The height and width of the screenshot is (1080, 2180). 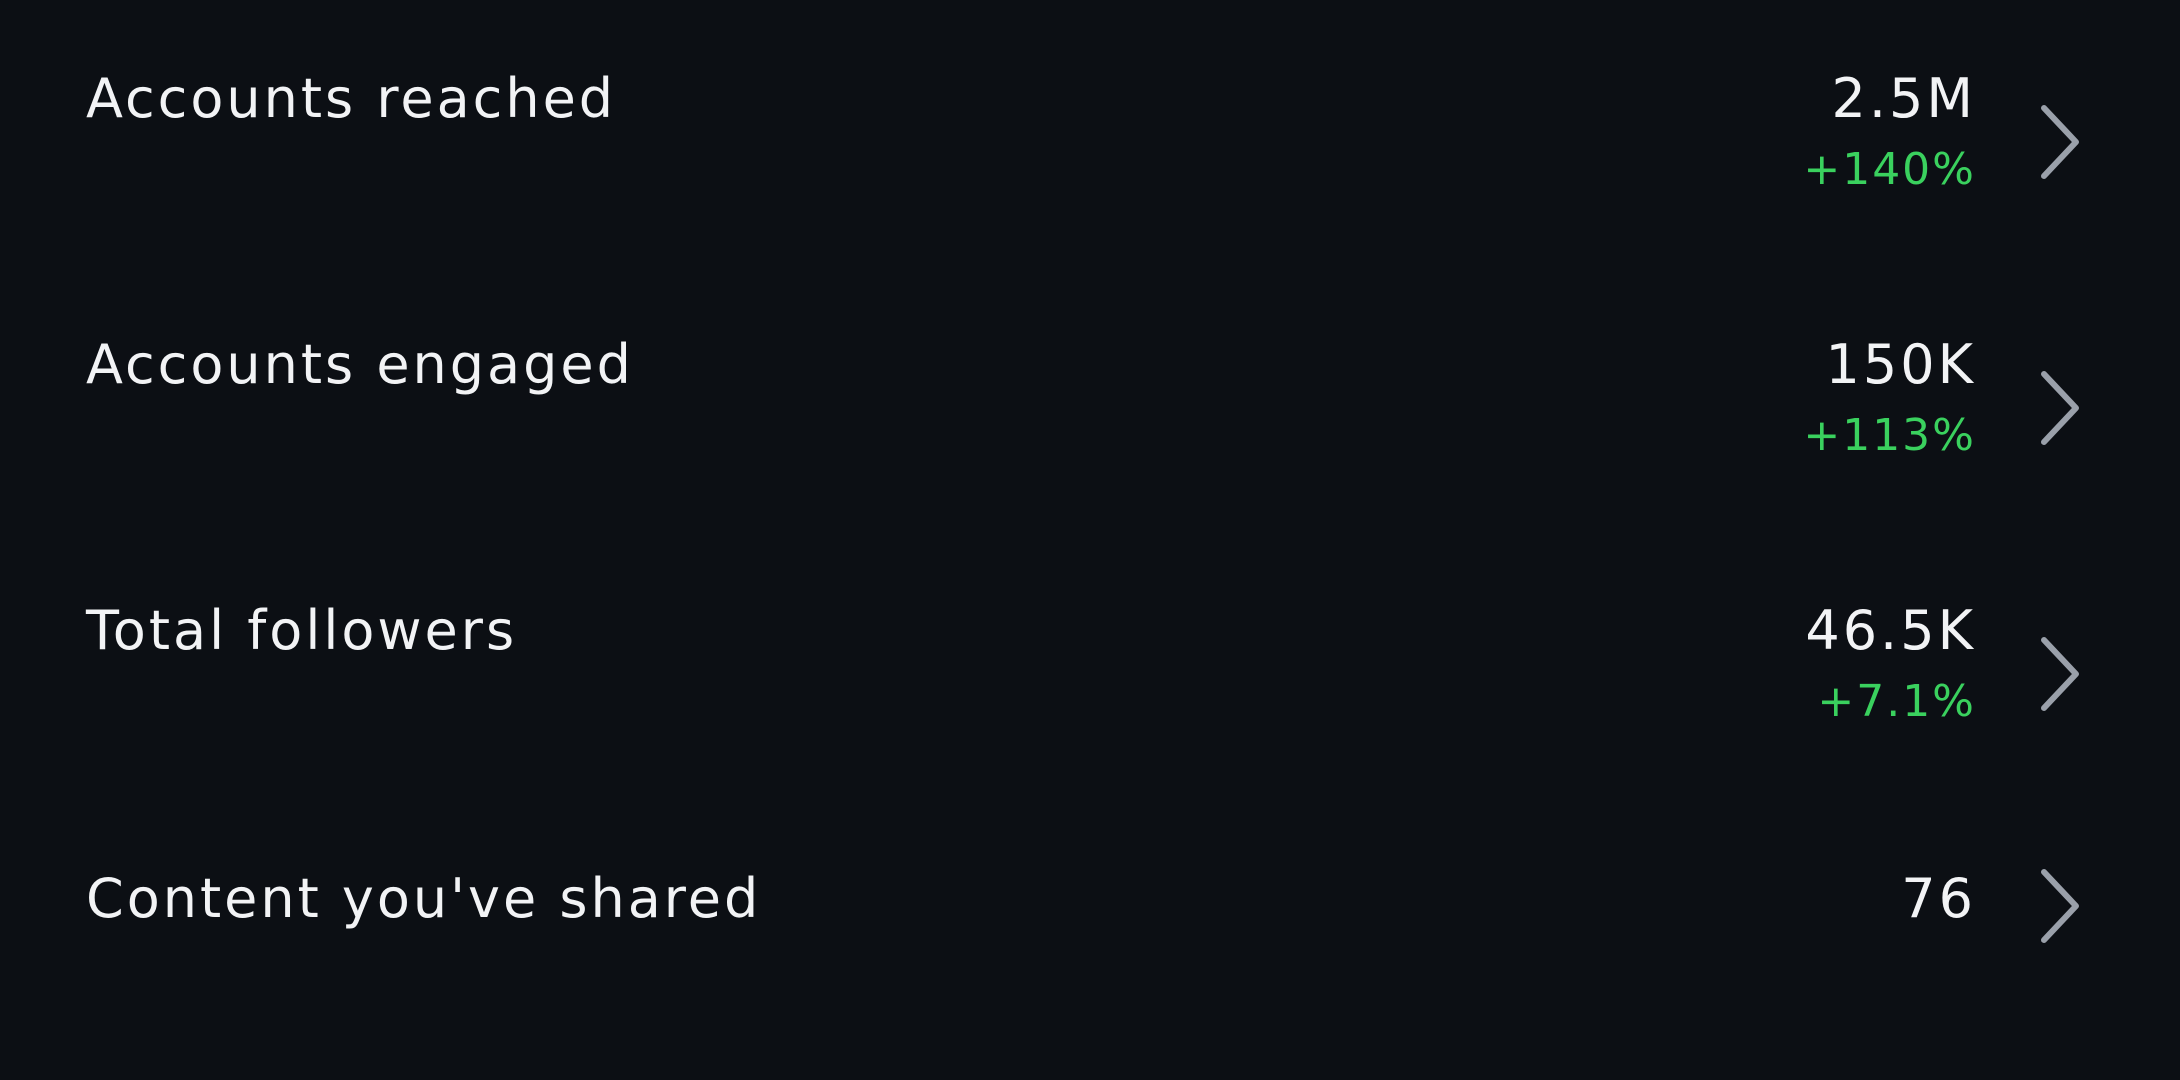 What do you see at coordinates (1938, 898) in the screenshot?
I see `insight-value: 76` at bounding box center [1938, 898].